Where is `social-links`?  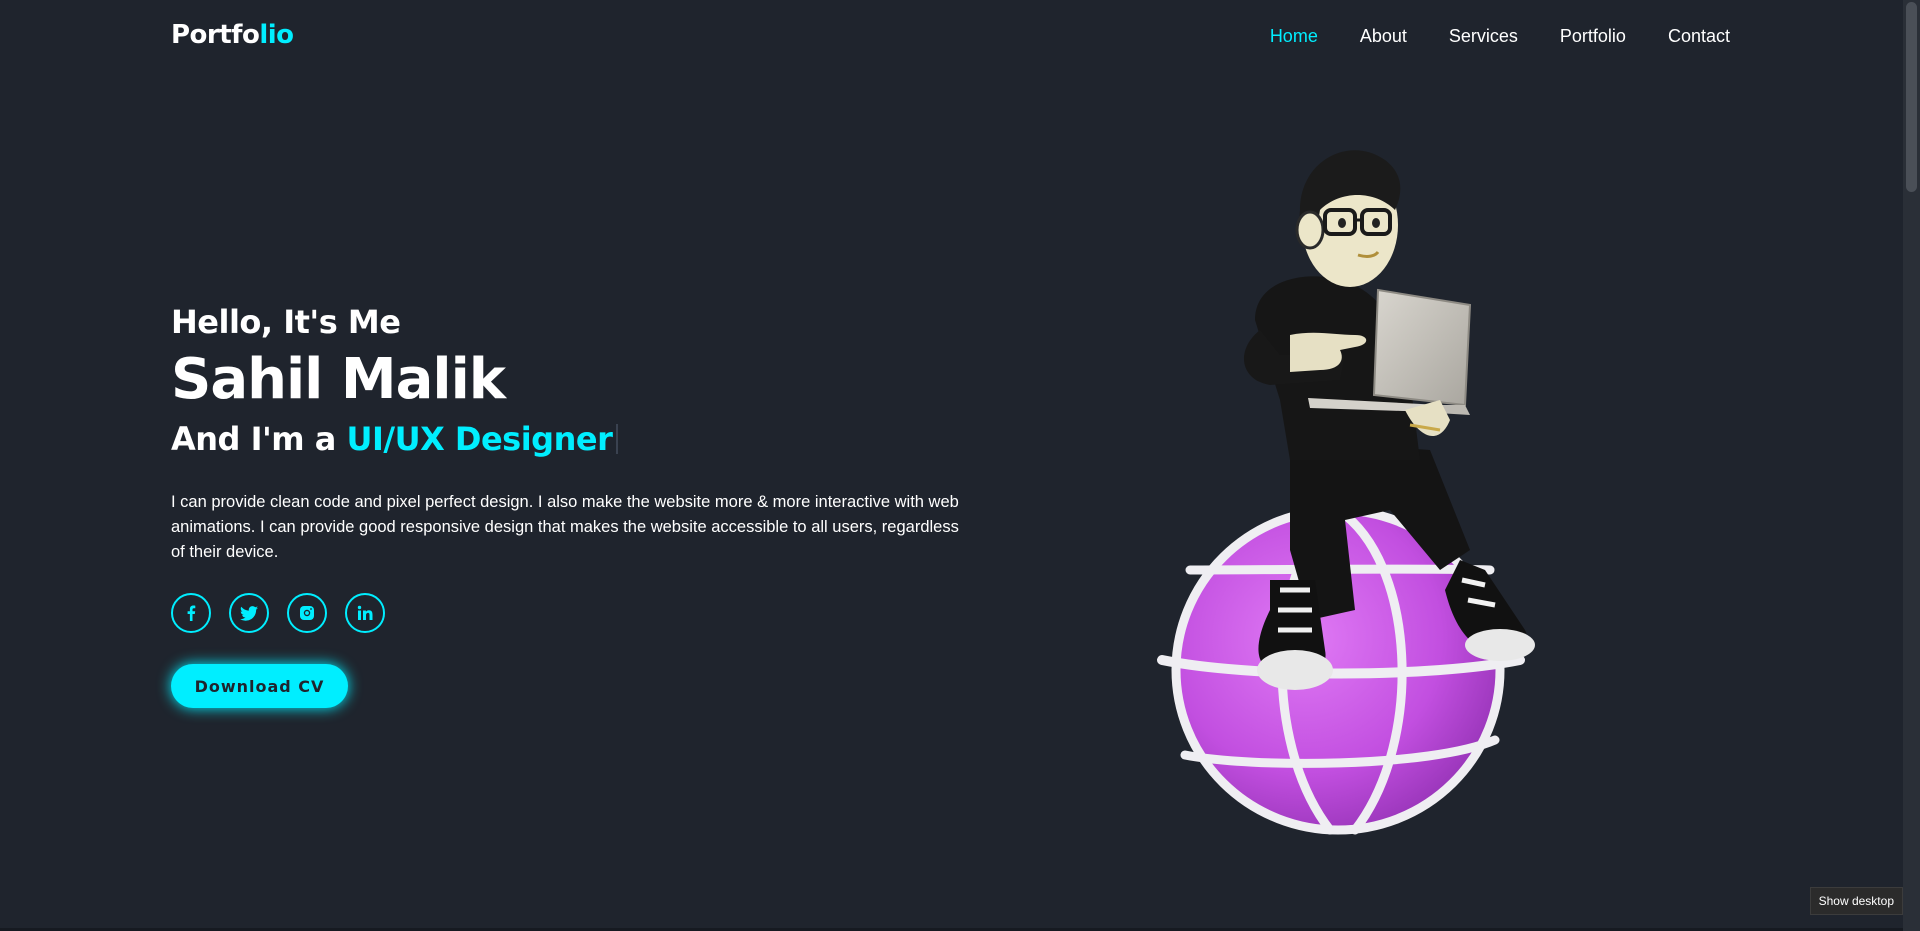 social-links is located at coordinates (278, 613).